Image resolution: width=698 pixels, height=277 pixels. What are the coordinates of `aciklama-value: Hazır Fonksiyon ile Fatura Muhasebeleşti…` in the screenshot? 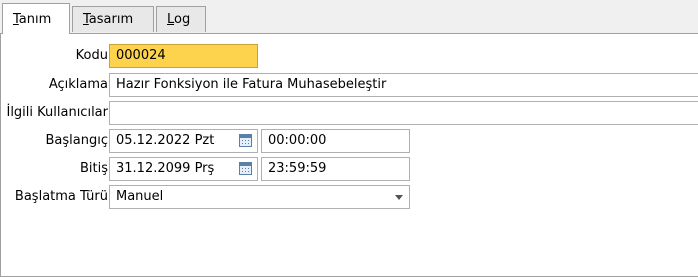 It's located at (251, 84).